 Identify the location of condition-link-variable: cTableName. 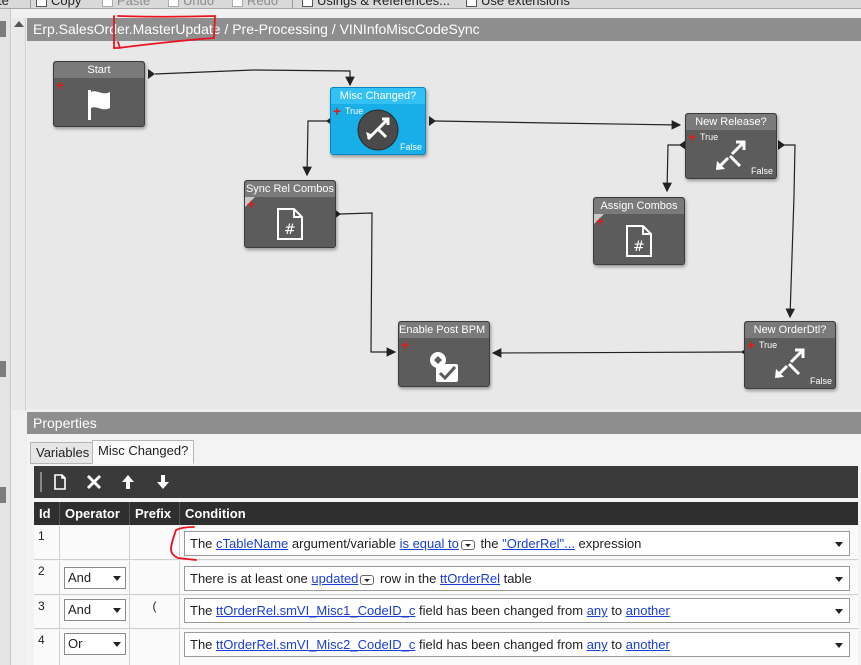
(252, 543).